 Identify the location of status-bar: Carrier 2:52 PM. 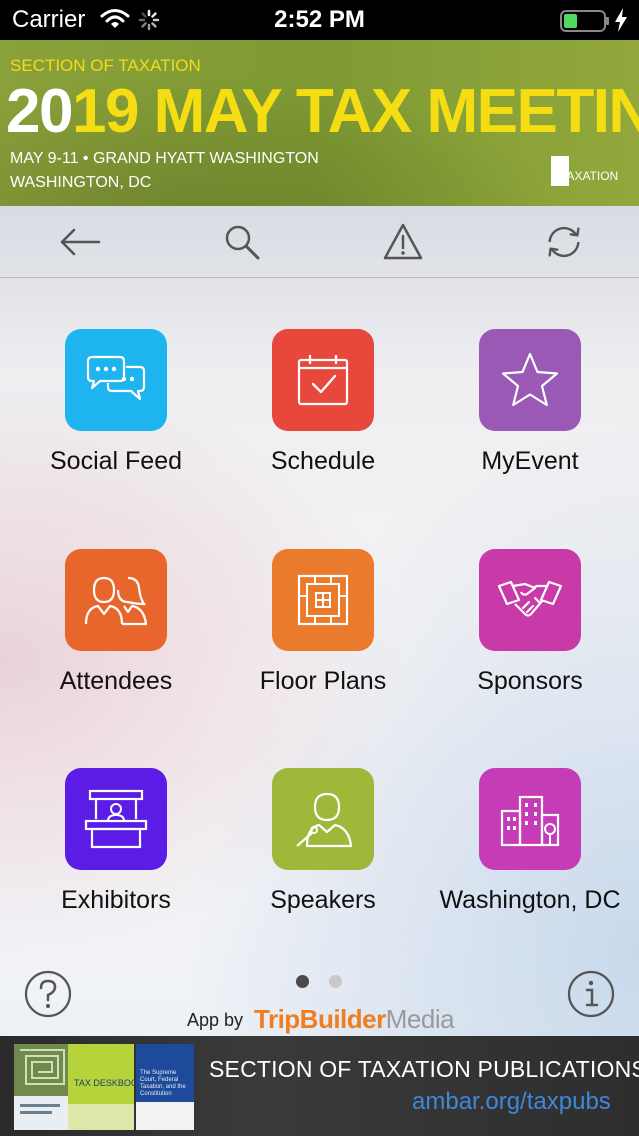
(319, 20).